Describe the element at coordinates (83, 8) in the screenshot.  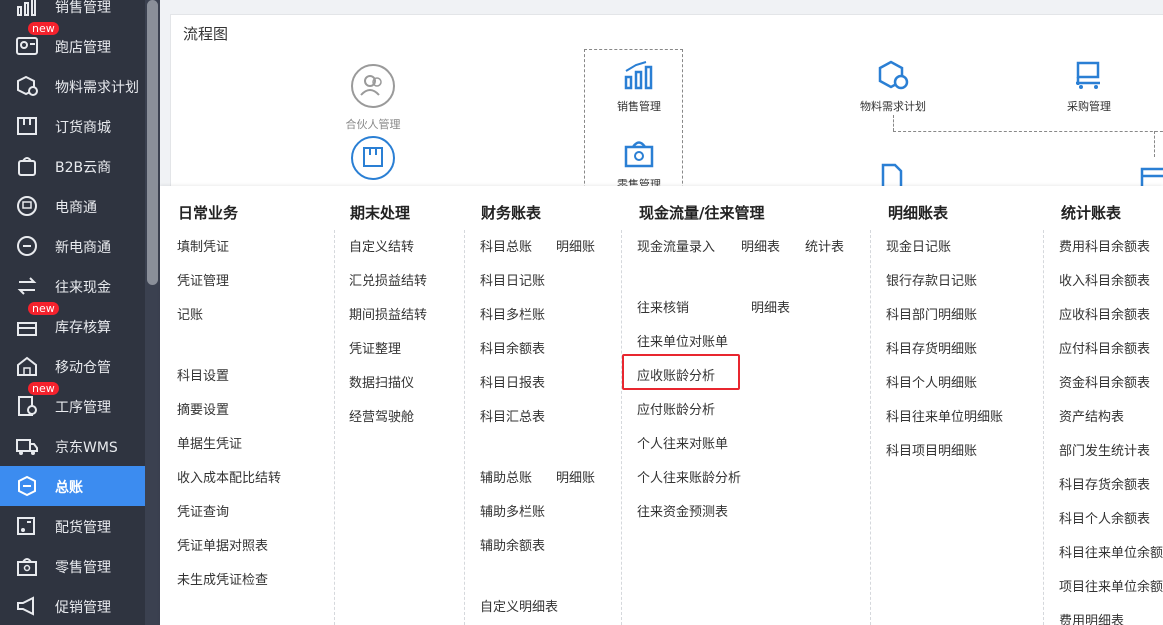
I see `sidebar-item-label: 销售管理` at that location.